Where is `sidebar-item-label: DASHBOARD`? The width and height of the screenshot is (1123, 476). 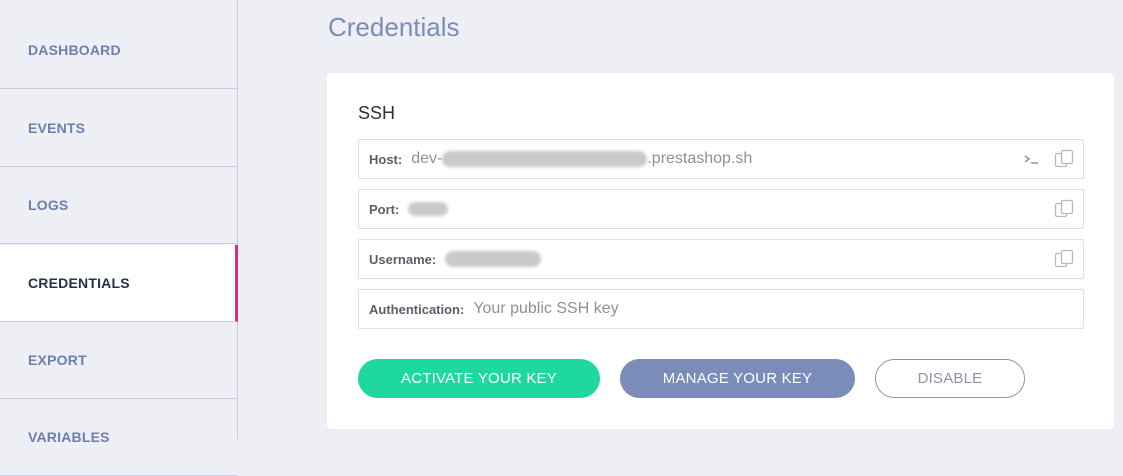
sidebar-item-label: DASHBOARD is located at coordinates (74, 50).